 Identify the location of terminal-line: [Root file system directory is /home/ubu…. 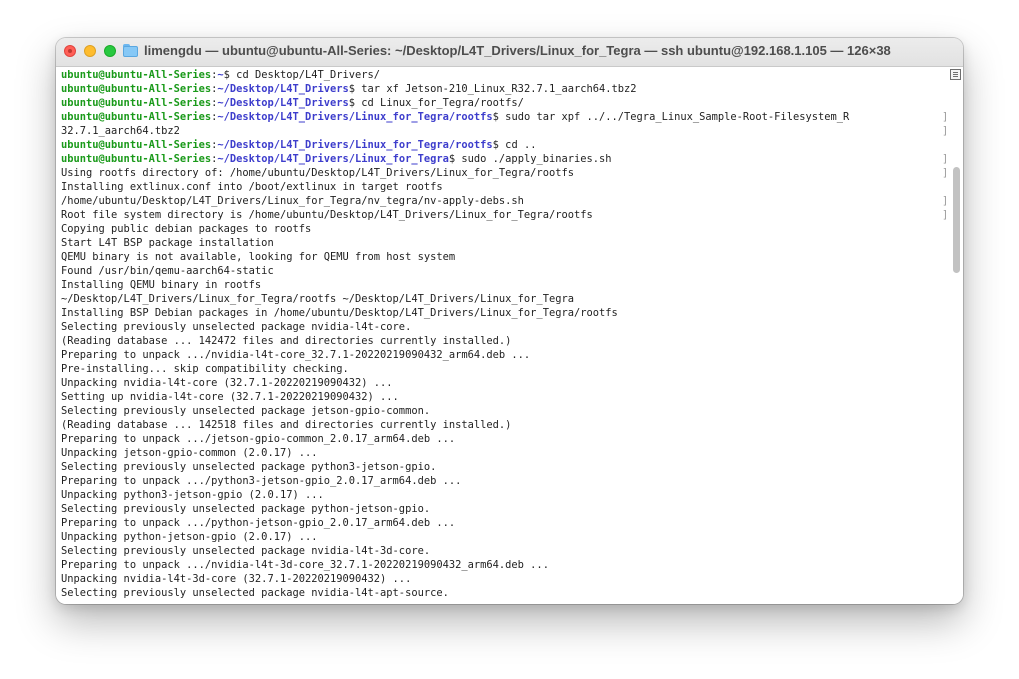
(503, 215).